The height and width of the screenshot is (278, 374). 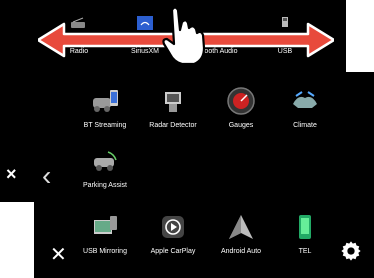 What do you see at coordinates (285, 51) in the screenshot?
I see `source-usb: USB` at bounding box center [285, 51].